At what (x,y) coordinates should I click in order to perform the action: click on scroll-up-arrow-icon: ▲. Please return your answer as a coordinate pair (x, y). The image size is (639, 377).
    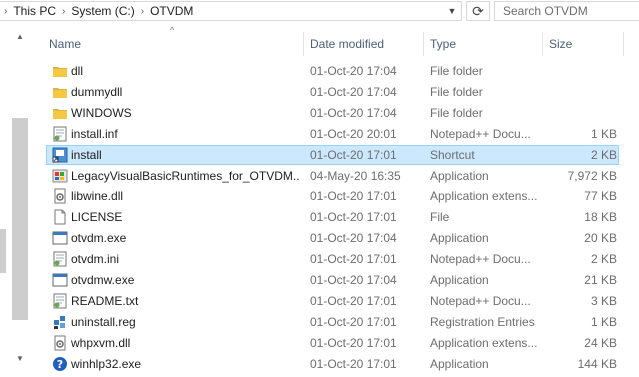
    Looking at the image, I should click on (20, 37).